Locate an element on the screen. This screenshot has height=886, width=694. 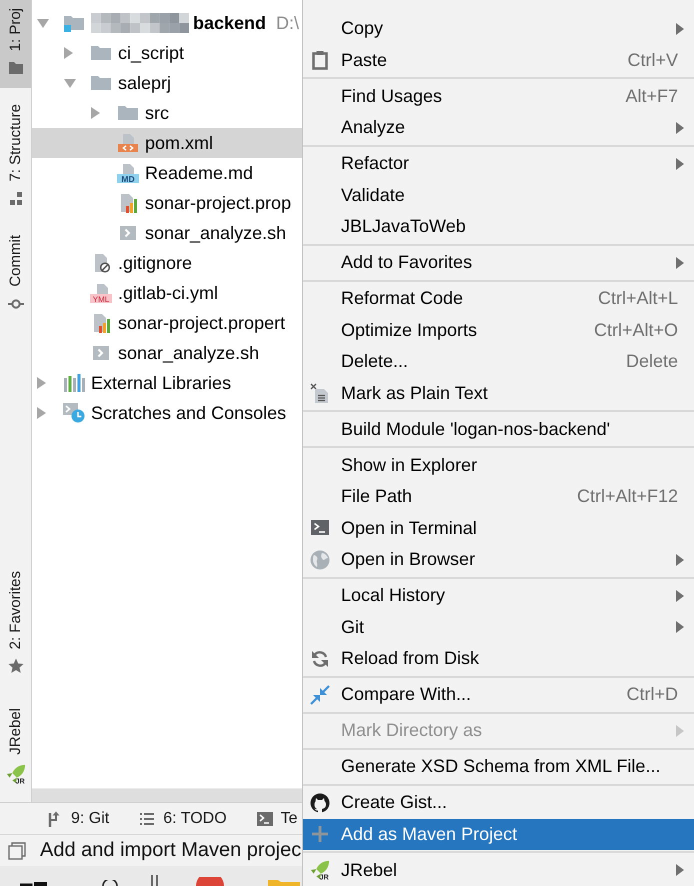
star-icon is located at coordinates (16, 666).